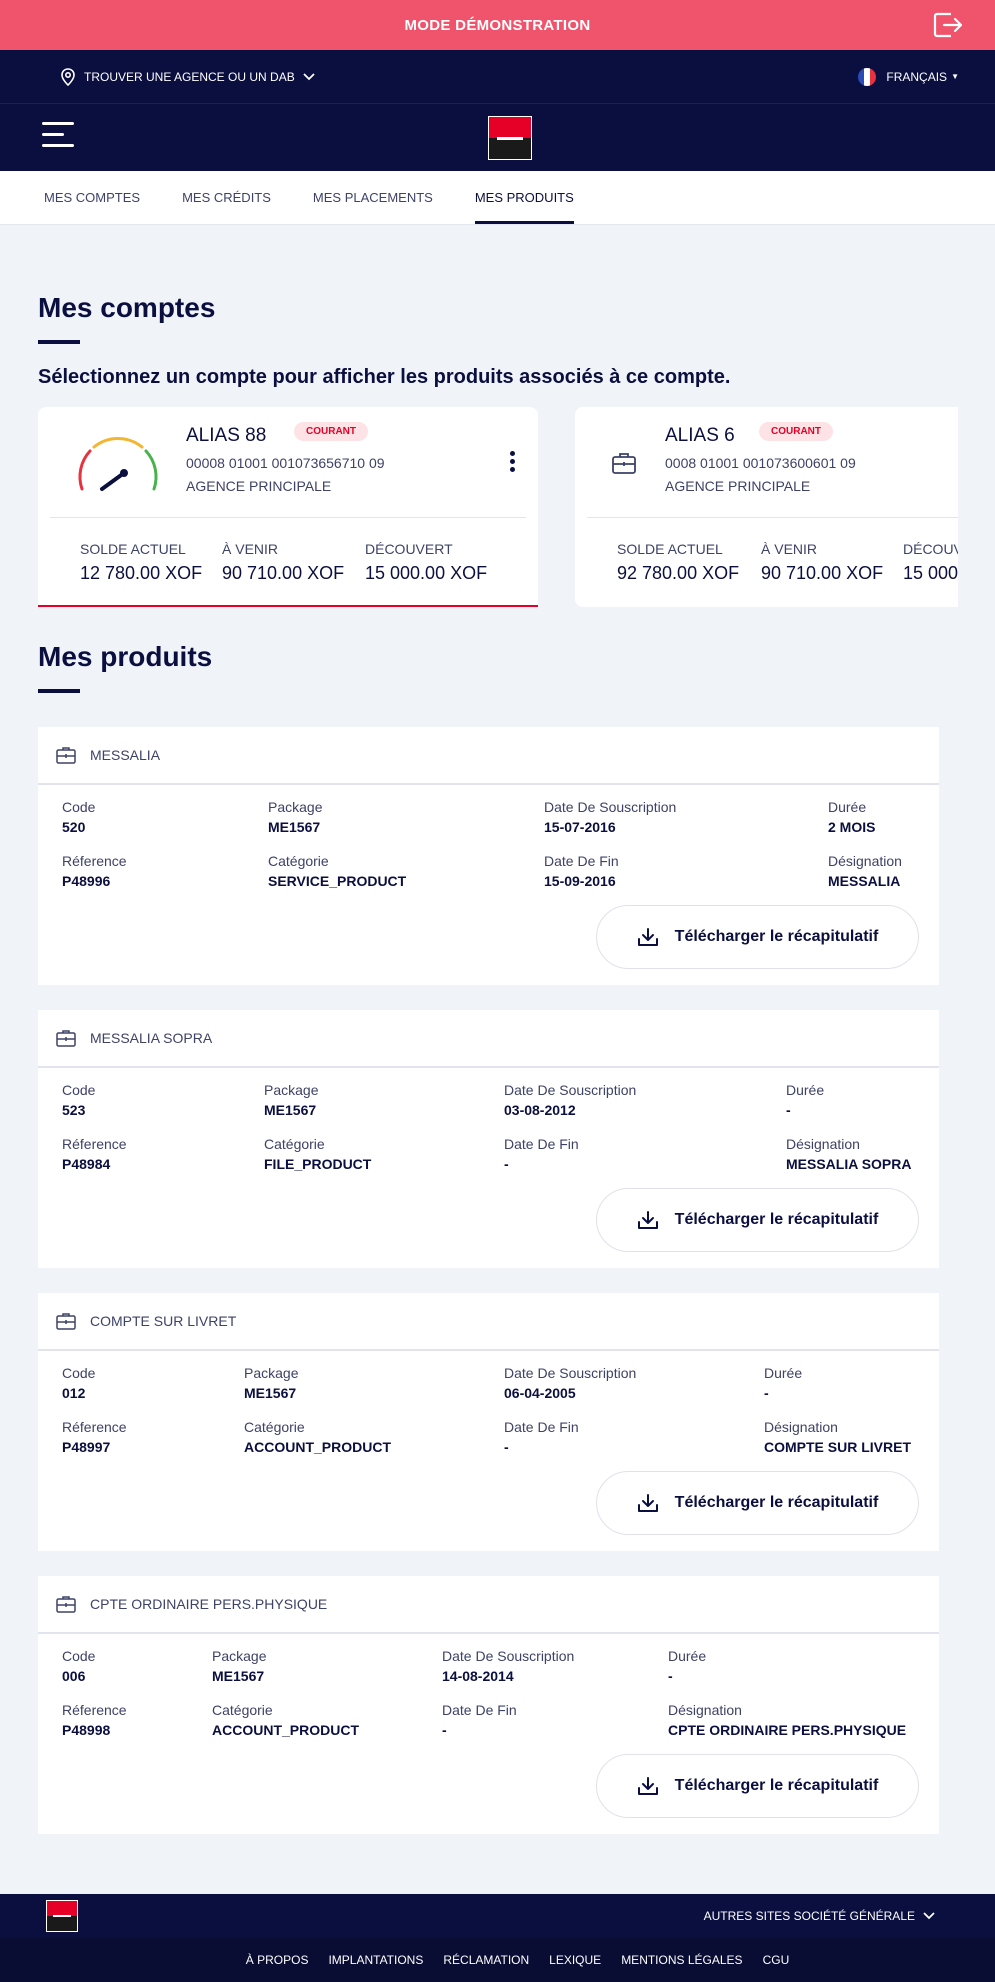  I want to click on accounts-title: Mes comptes, so click(127, 307).